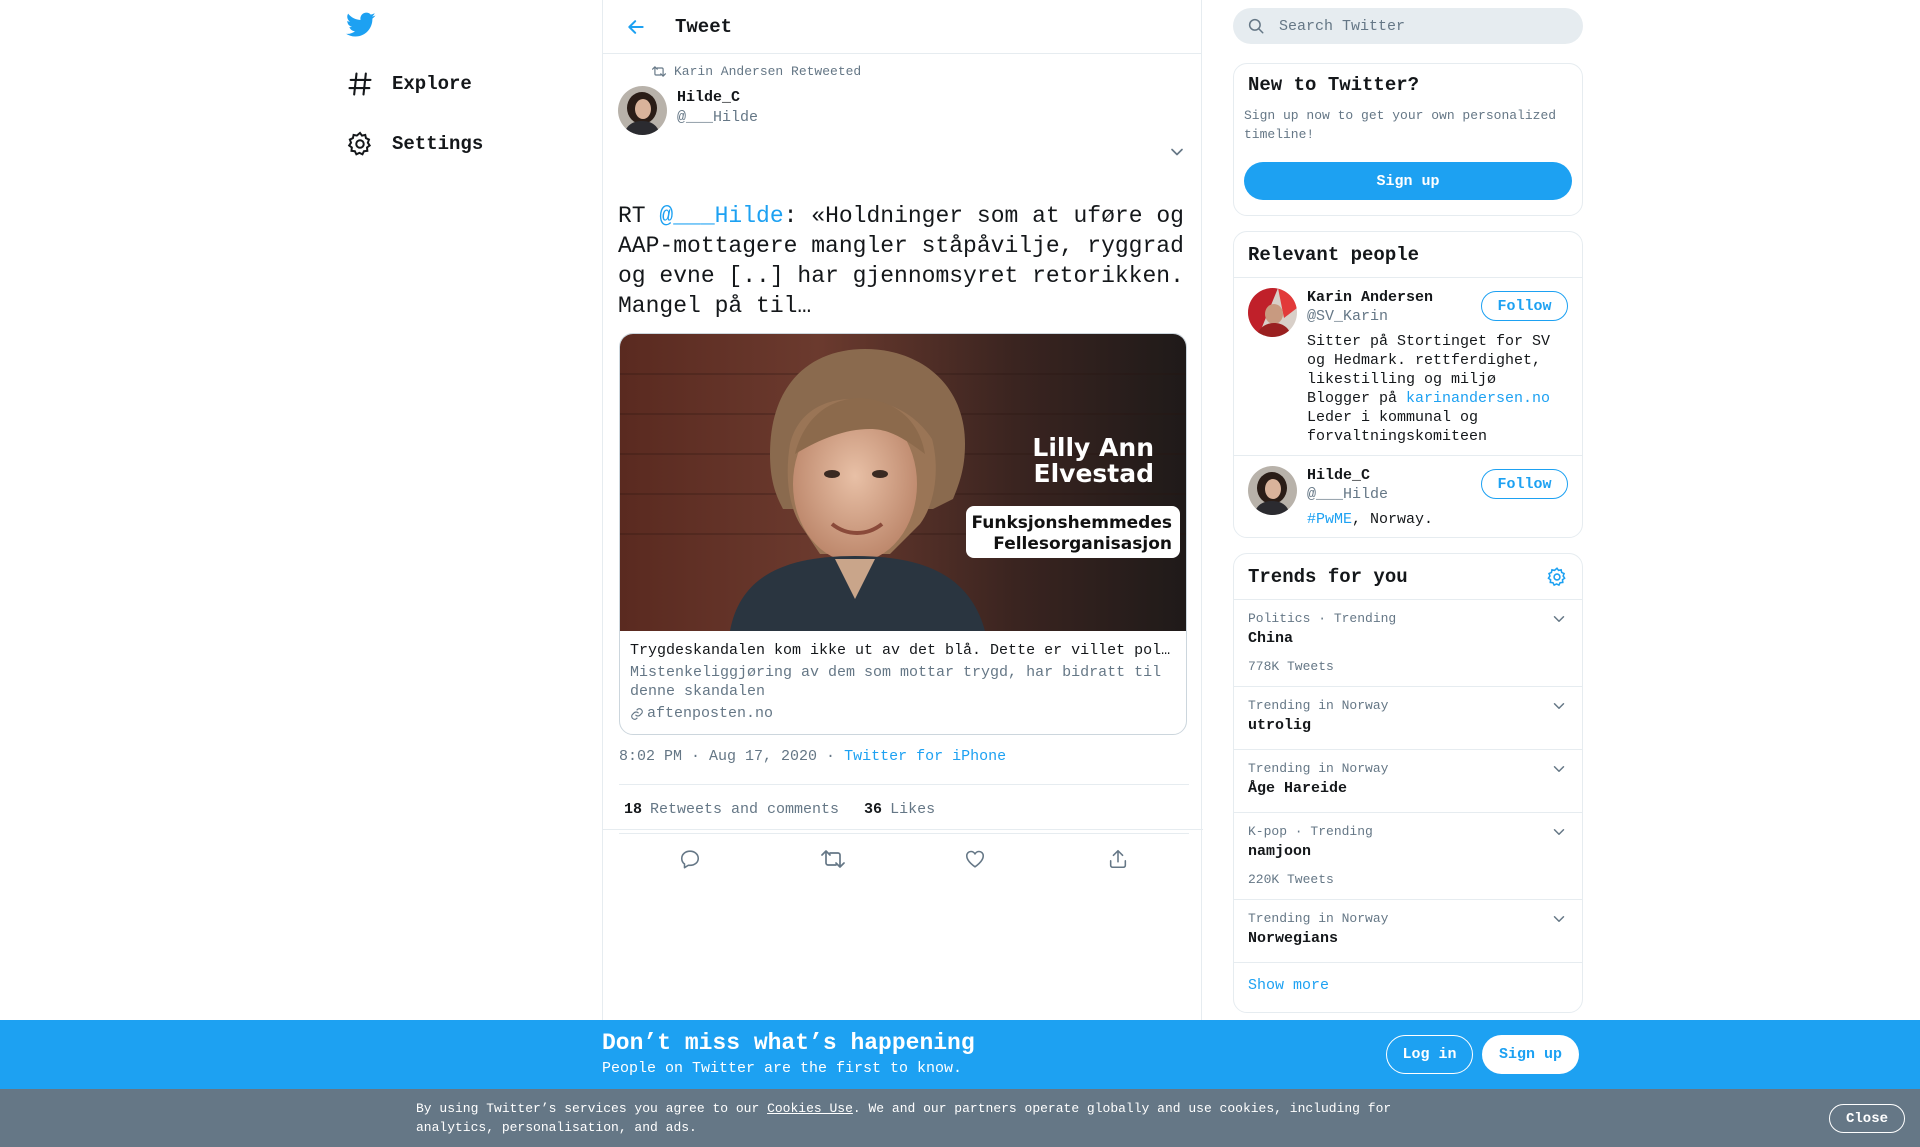 The image size is (1920, 1147). What do you see at coordinates (360, 84) in the screenshot?
I see `hashtag-icon` at bounding box center [360, 84].